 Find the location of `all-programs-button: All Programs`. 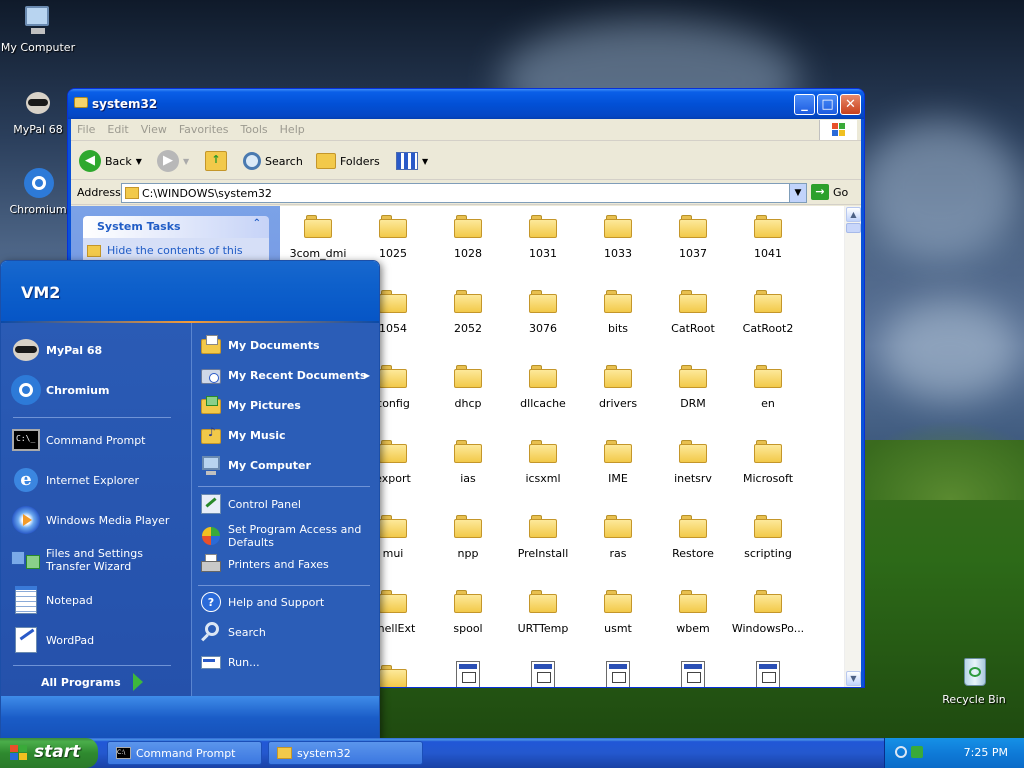

all-programs-button: All Programs is located at coordinates (92, 682).